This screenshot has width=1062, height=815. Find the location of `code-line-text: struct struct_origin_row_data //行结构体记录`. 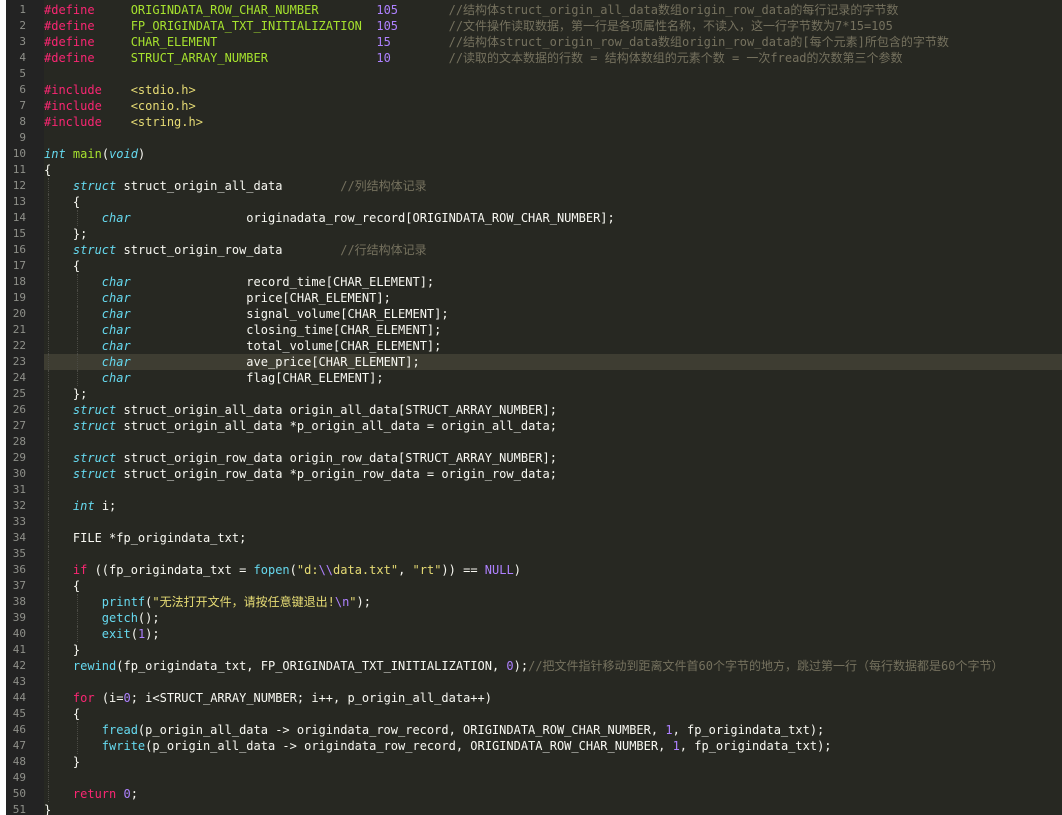

code-line-text: struct struct_origin_row_data //行结构体记录 is located at coordinates (553, 250).